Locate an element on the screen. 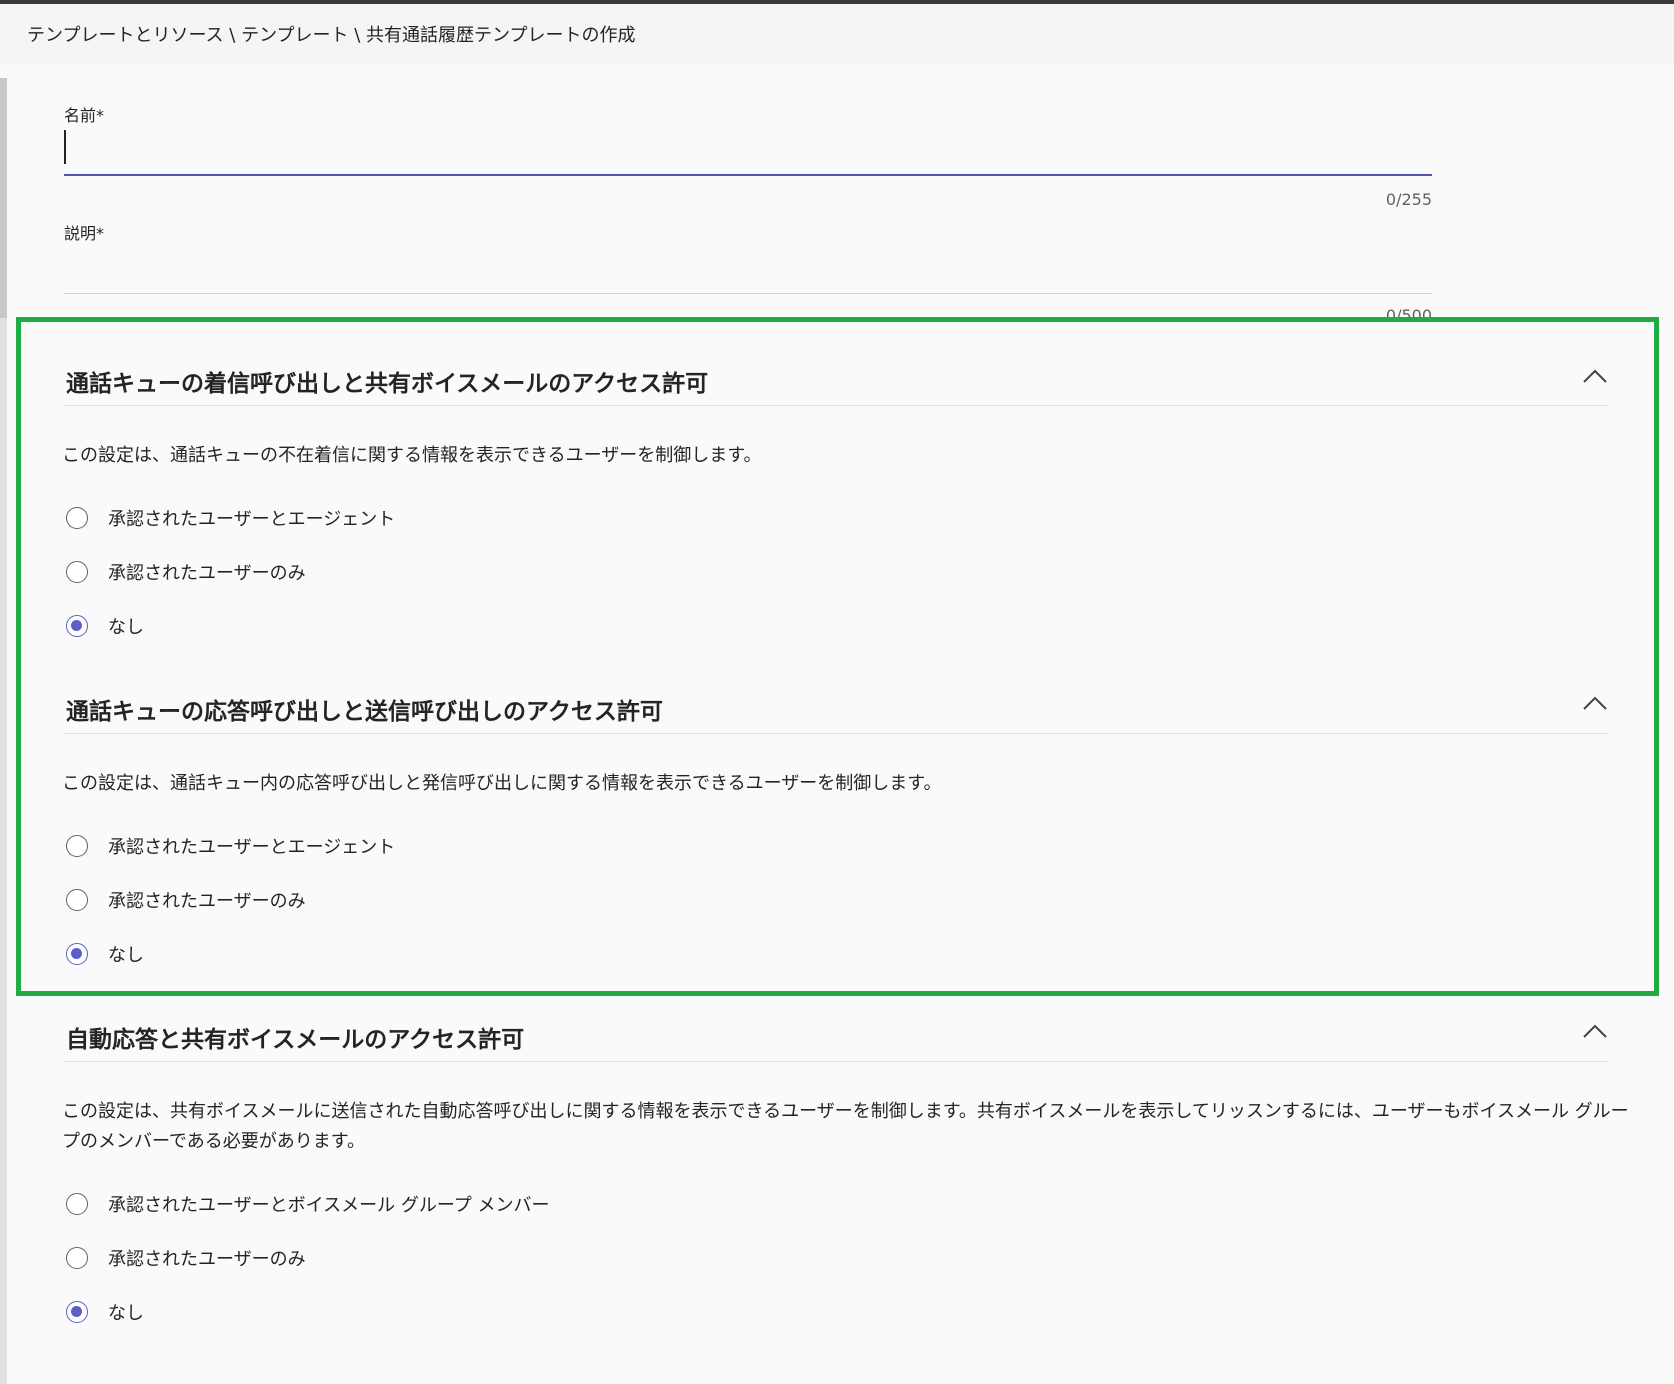  name-input is located at coordinates (748, 151).